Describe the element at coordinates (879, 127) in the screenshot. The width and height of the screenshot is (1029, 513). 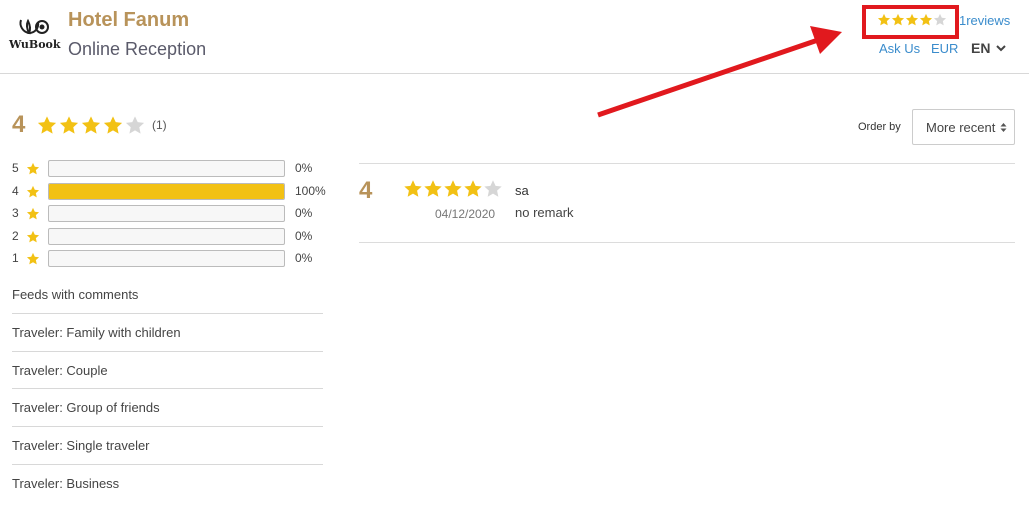
I see `order-by-label: Order by` at that location.